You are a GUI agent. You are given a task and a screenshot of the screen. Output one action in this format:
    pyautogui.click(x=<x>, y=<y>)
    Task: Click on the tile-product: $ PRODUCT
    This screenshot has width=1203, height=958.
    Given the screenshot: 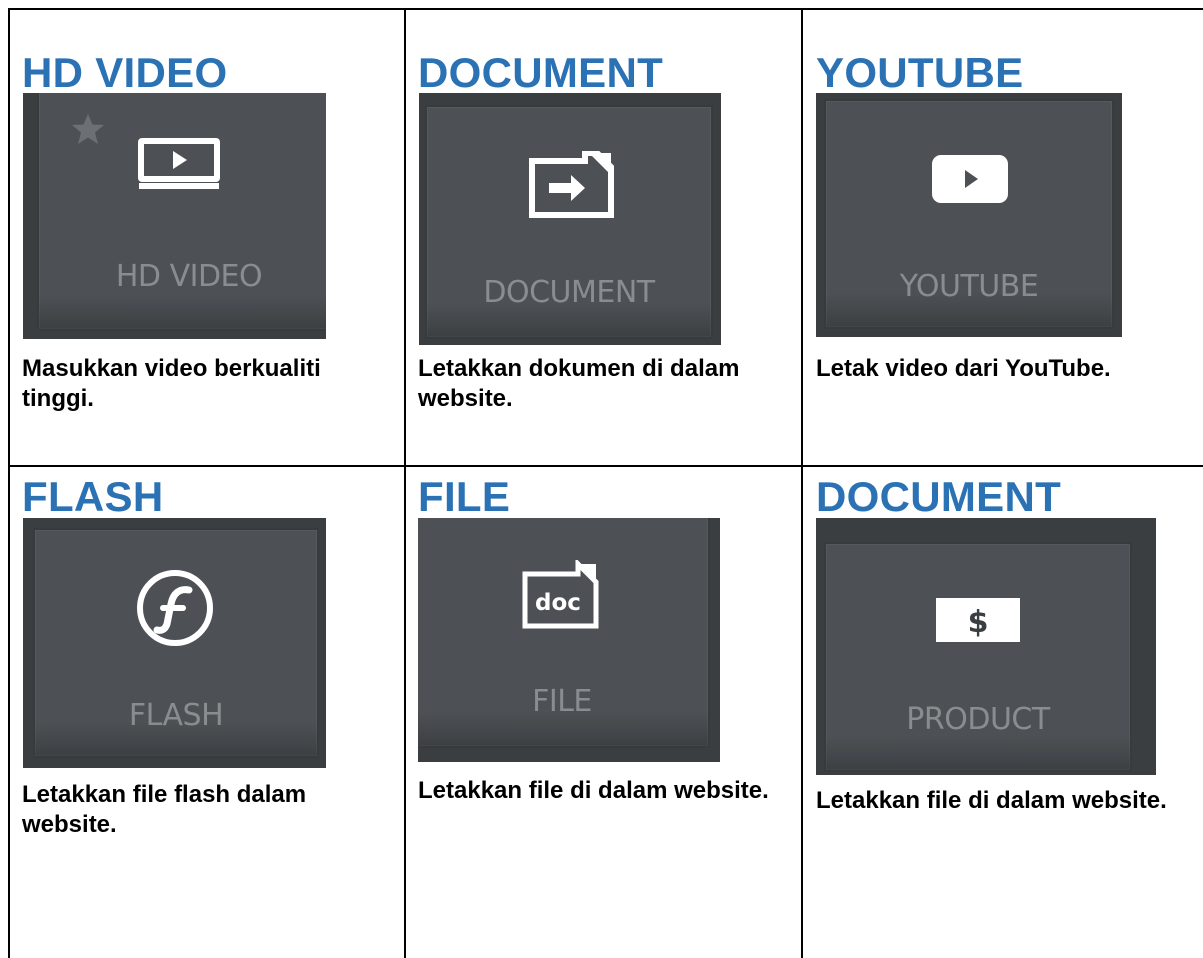 What is the action you would take?
    pyautogui.click(x=978, y=657)
    